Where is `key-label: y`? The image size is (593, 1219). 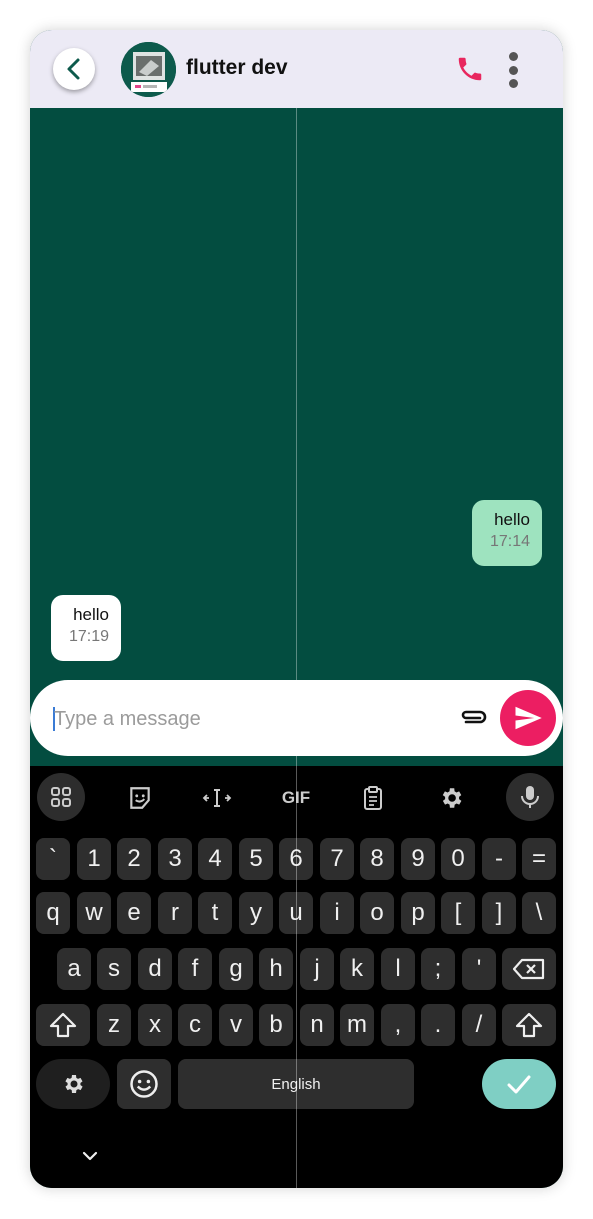
key-label: y is located at coordinates (256, 912).